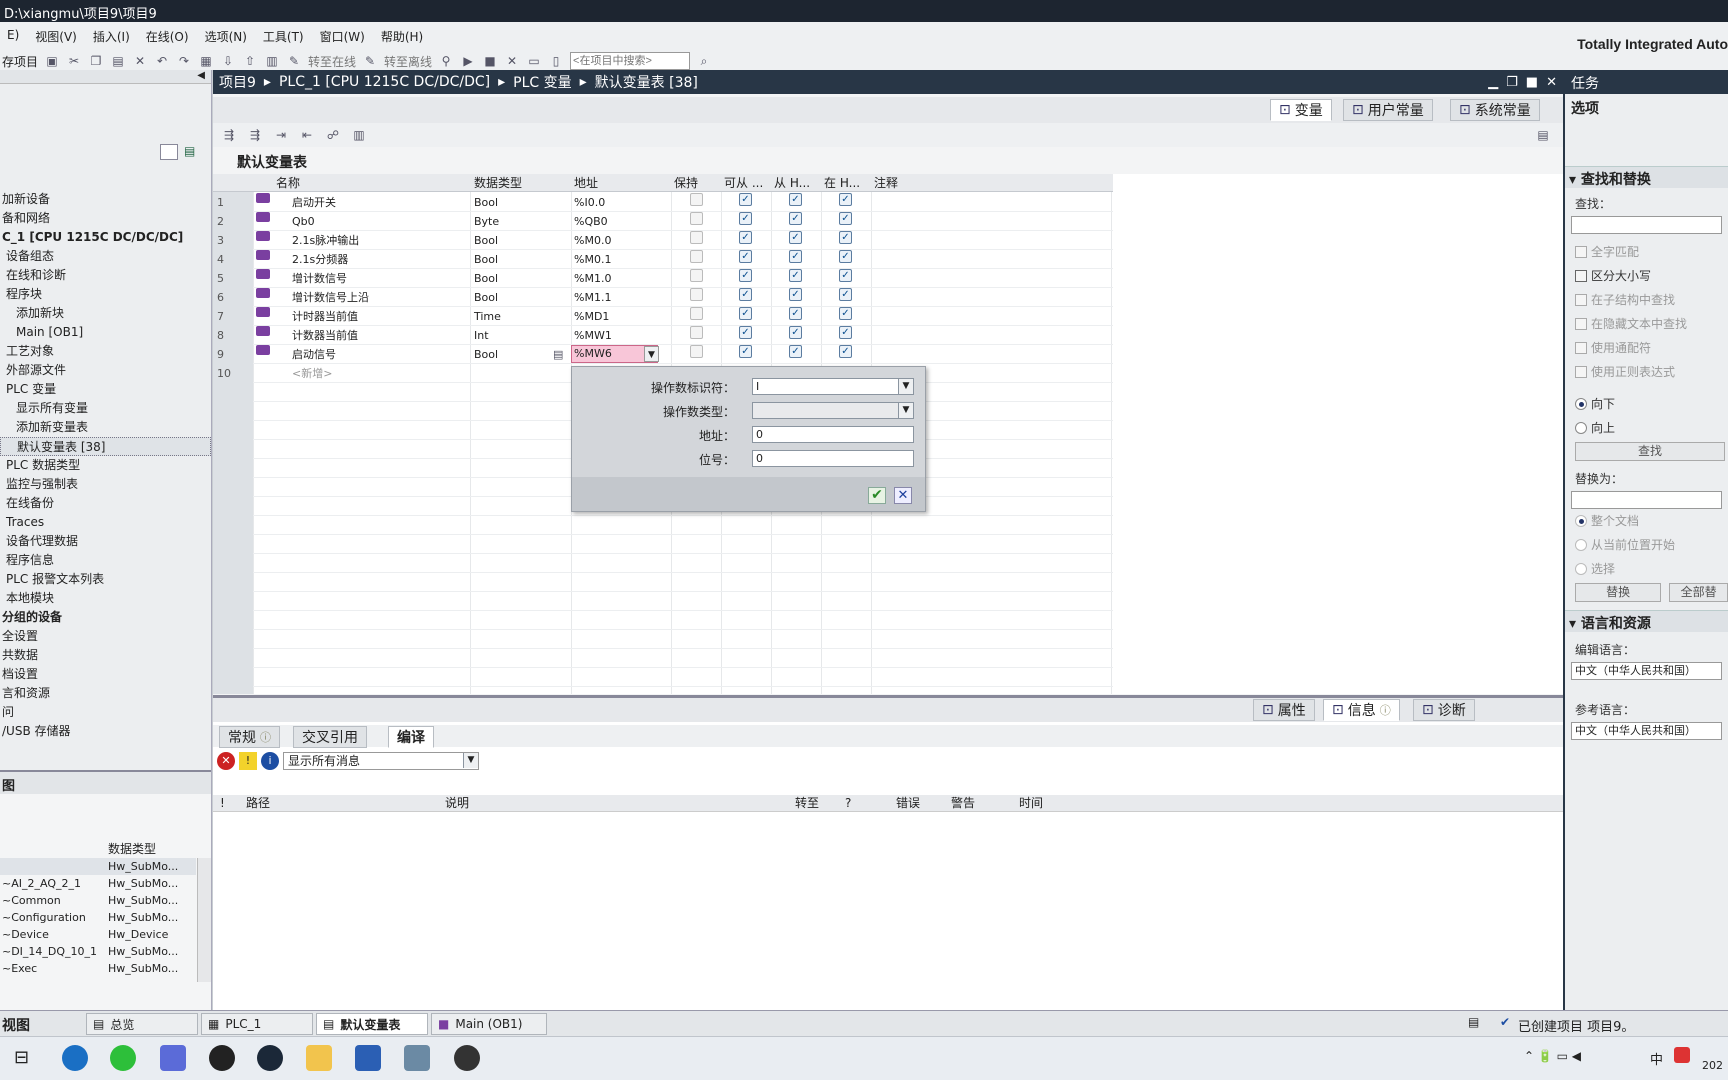  Describe the element at coordinates (558, 354) in the screenshot. I see `address-editor-icon: ▤` at that location.